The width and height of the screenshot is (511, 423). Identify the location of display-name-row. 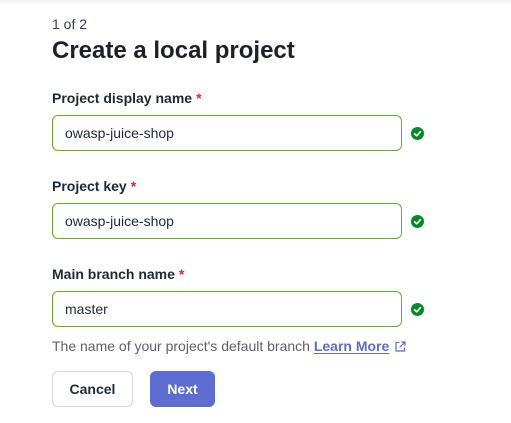
(272, 133).